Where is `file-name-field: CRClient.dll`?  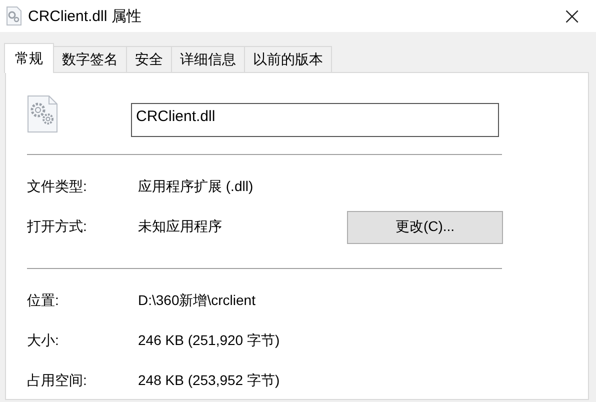
file-name-field: CRClient.dll is located at coordinates (315, 120).